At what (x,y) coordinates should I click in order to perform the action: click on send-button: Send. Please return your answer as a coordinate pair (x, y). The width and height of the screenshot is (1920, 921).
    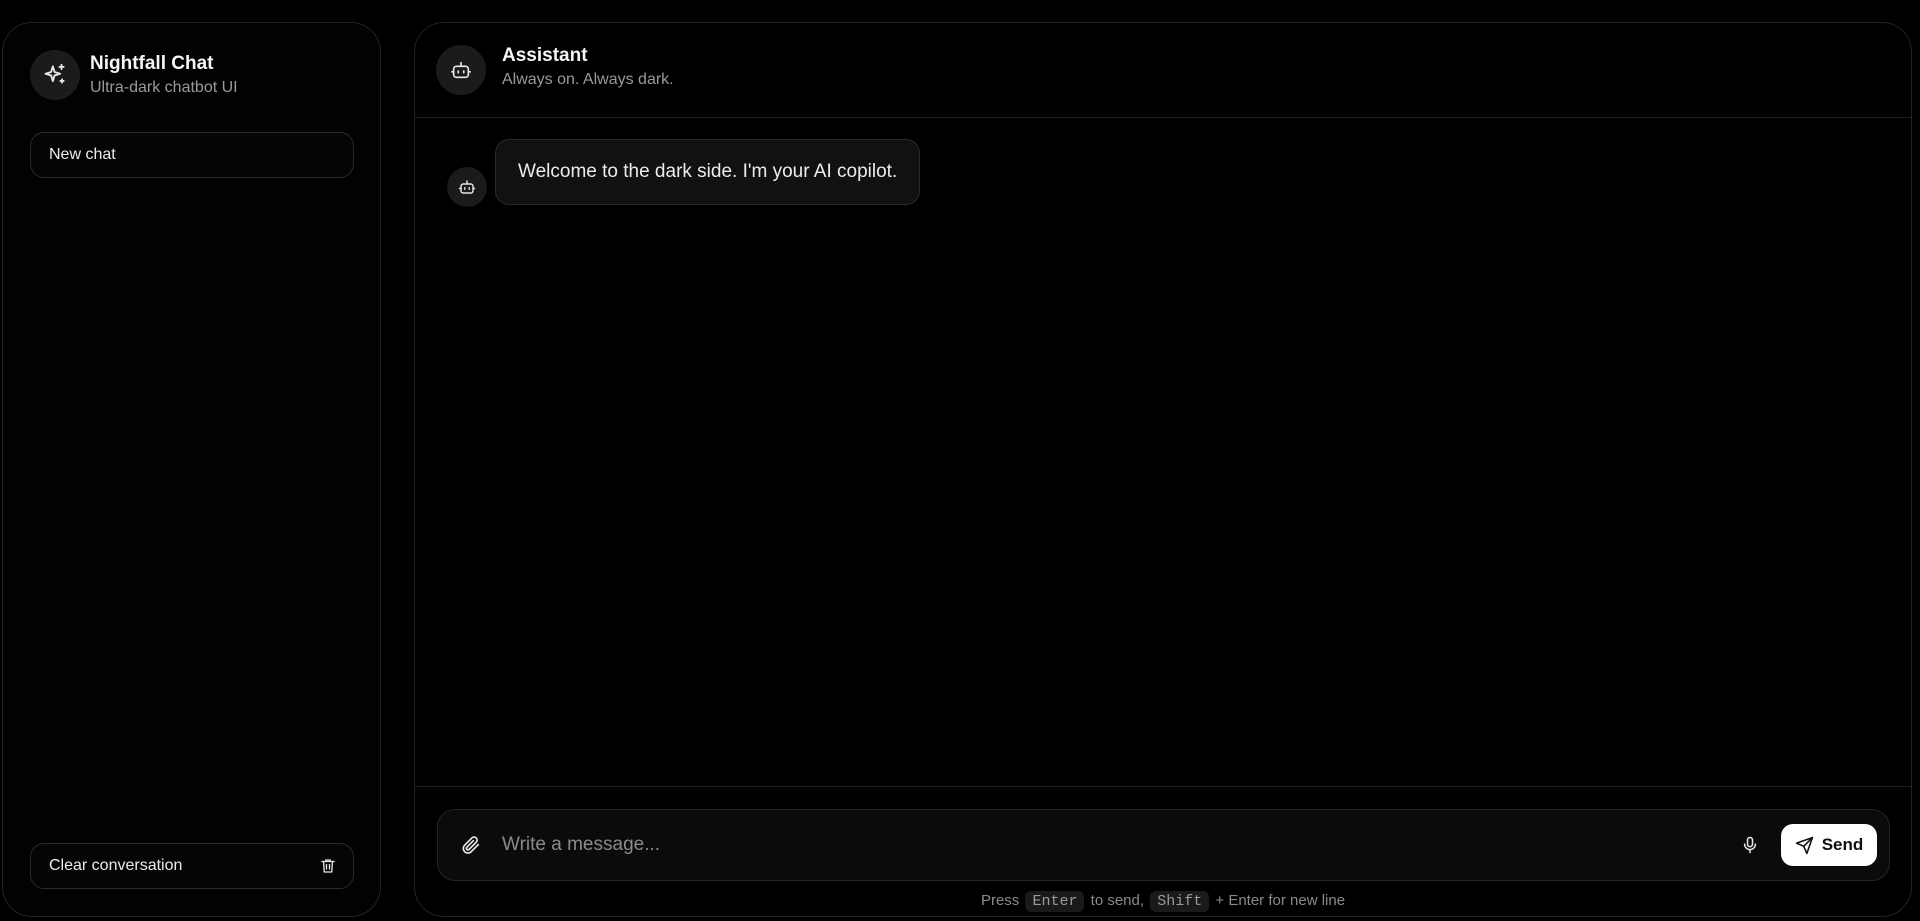
    Looking at the image, I should click on (1829, 845).